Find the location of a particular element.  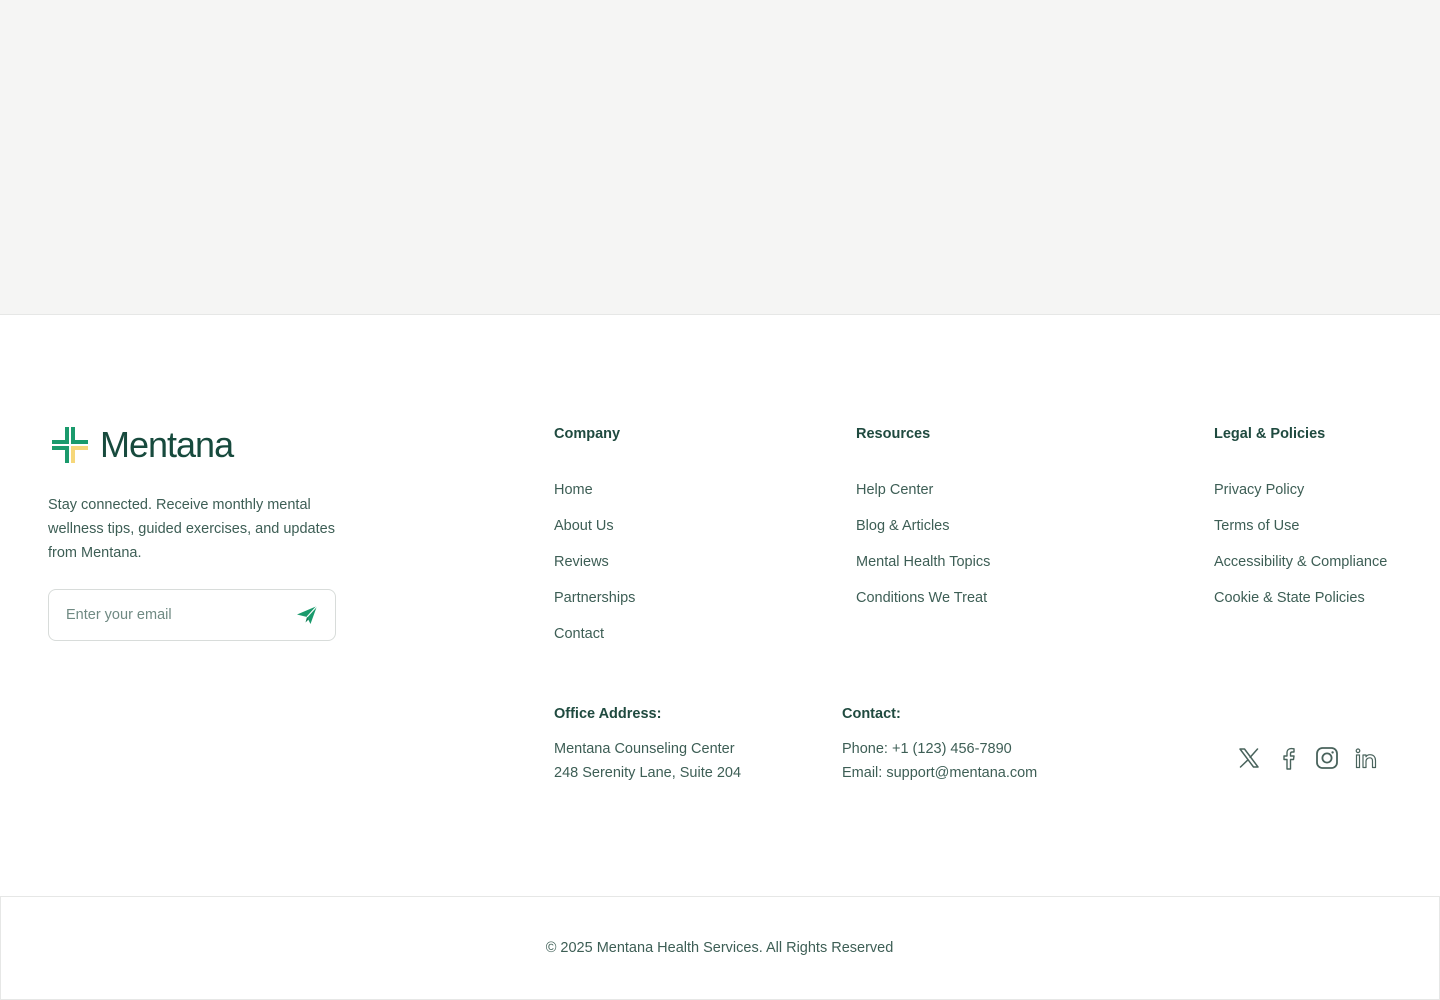

legal-heading: Legal & Policies is located at coordinates (1270, 434).